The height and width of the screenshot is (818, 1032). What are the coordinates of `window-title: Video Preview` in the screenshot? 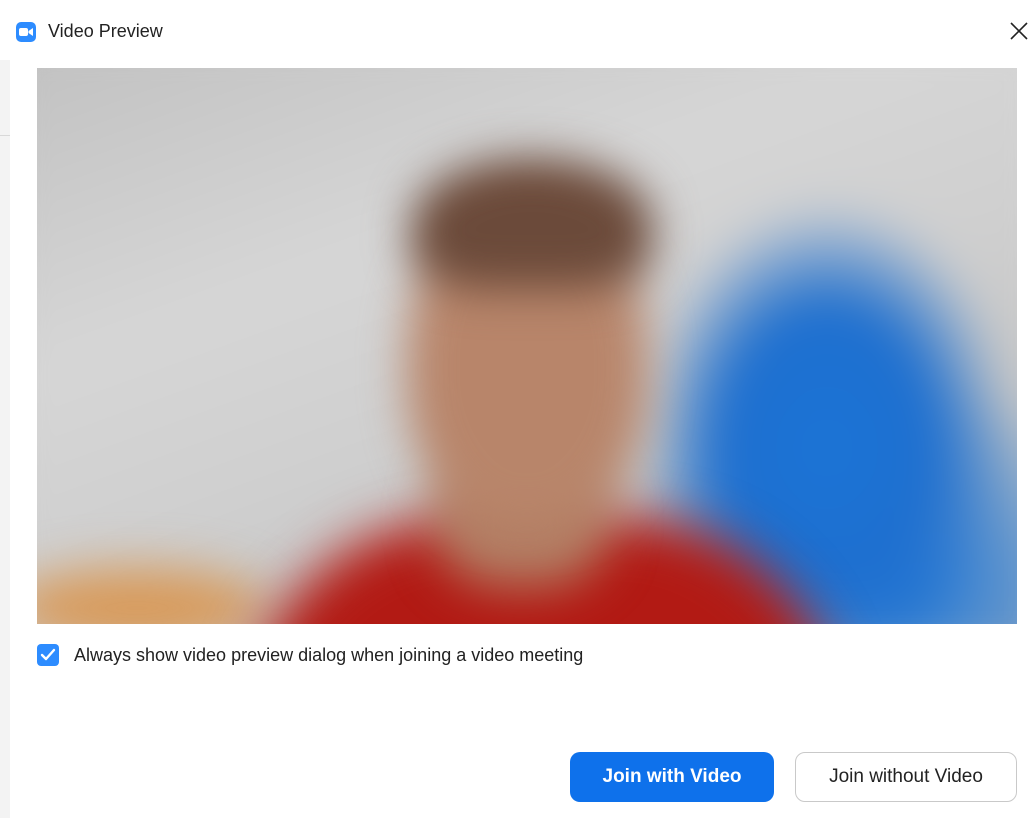 It's located at (105, 31).